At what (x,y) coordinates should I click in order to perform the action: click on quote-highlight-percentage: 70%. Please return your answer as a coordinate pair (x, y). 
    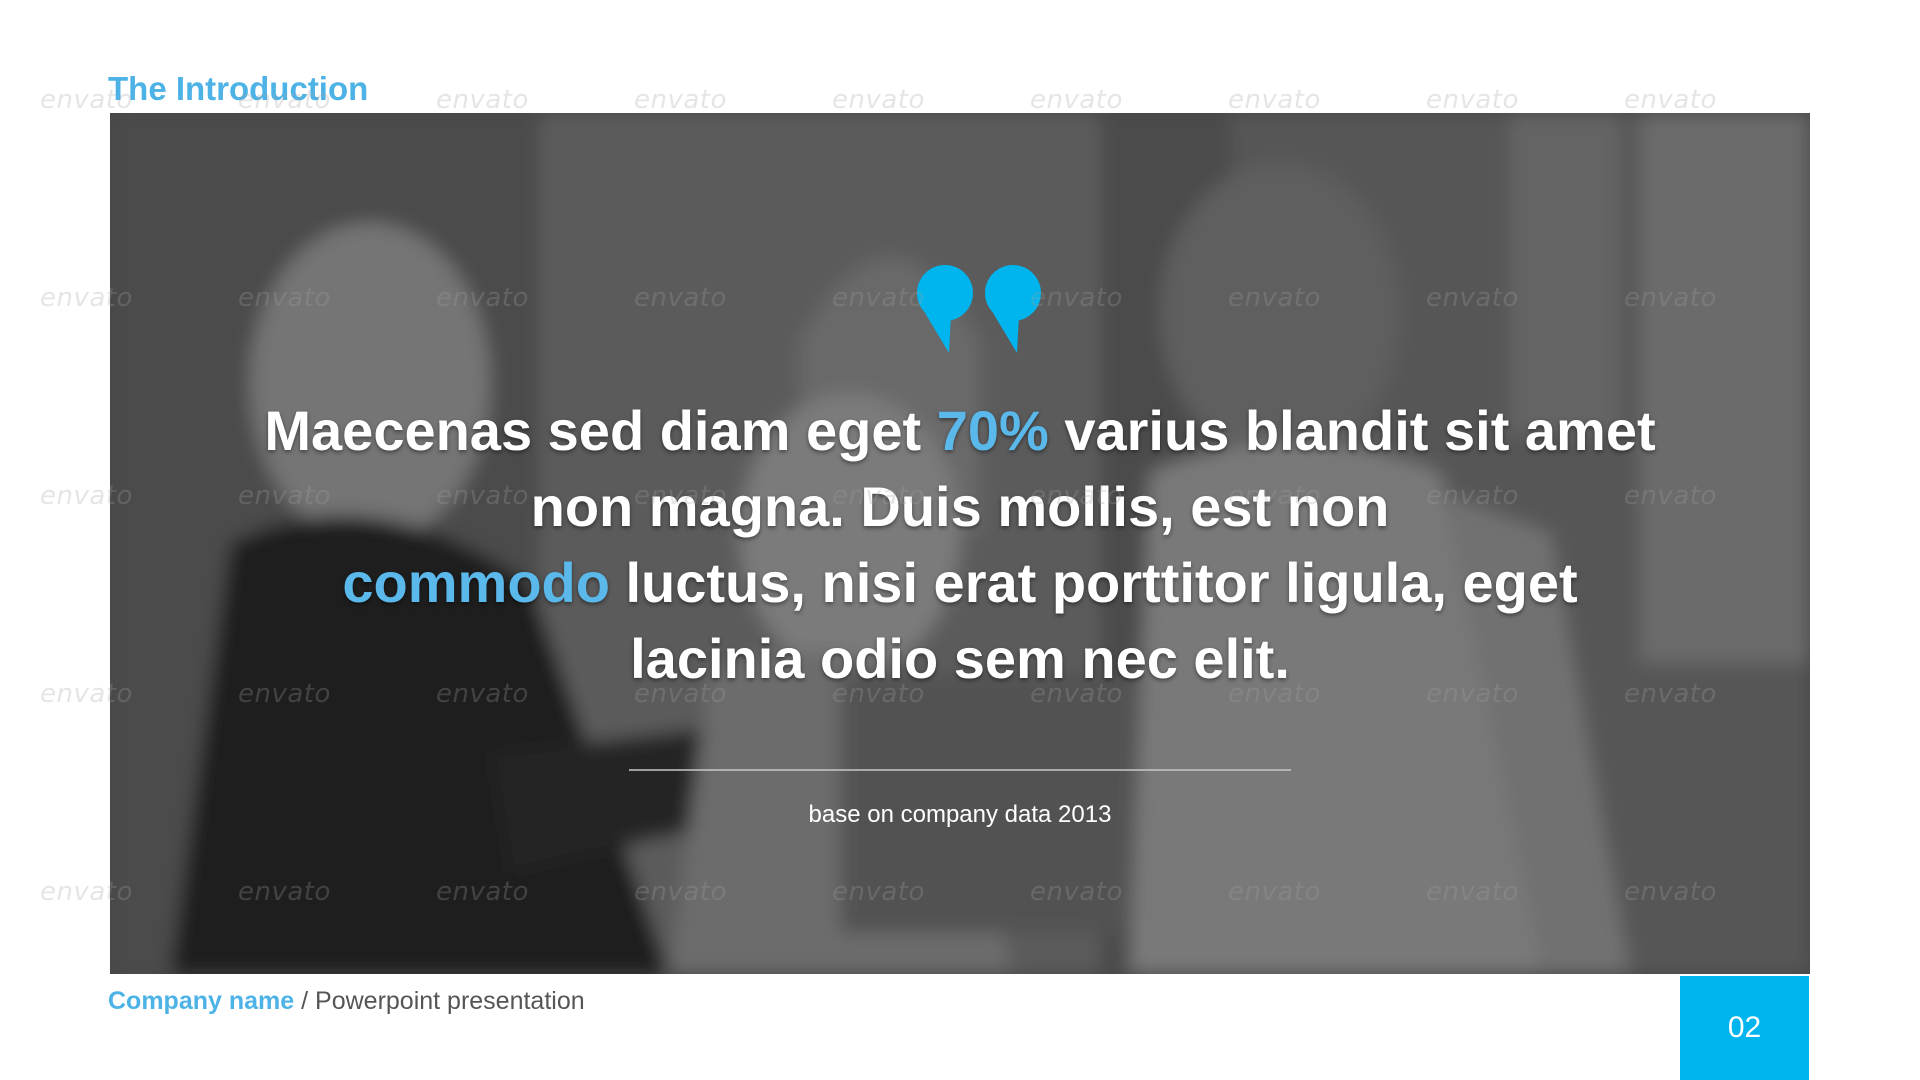
    Looking at the image, I should click on (992, 430).